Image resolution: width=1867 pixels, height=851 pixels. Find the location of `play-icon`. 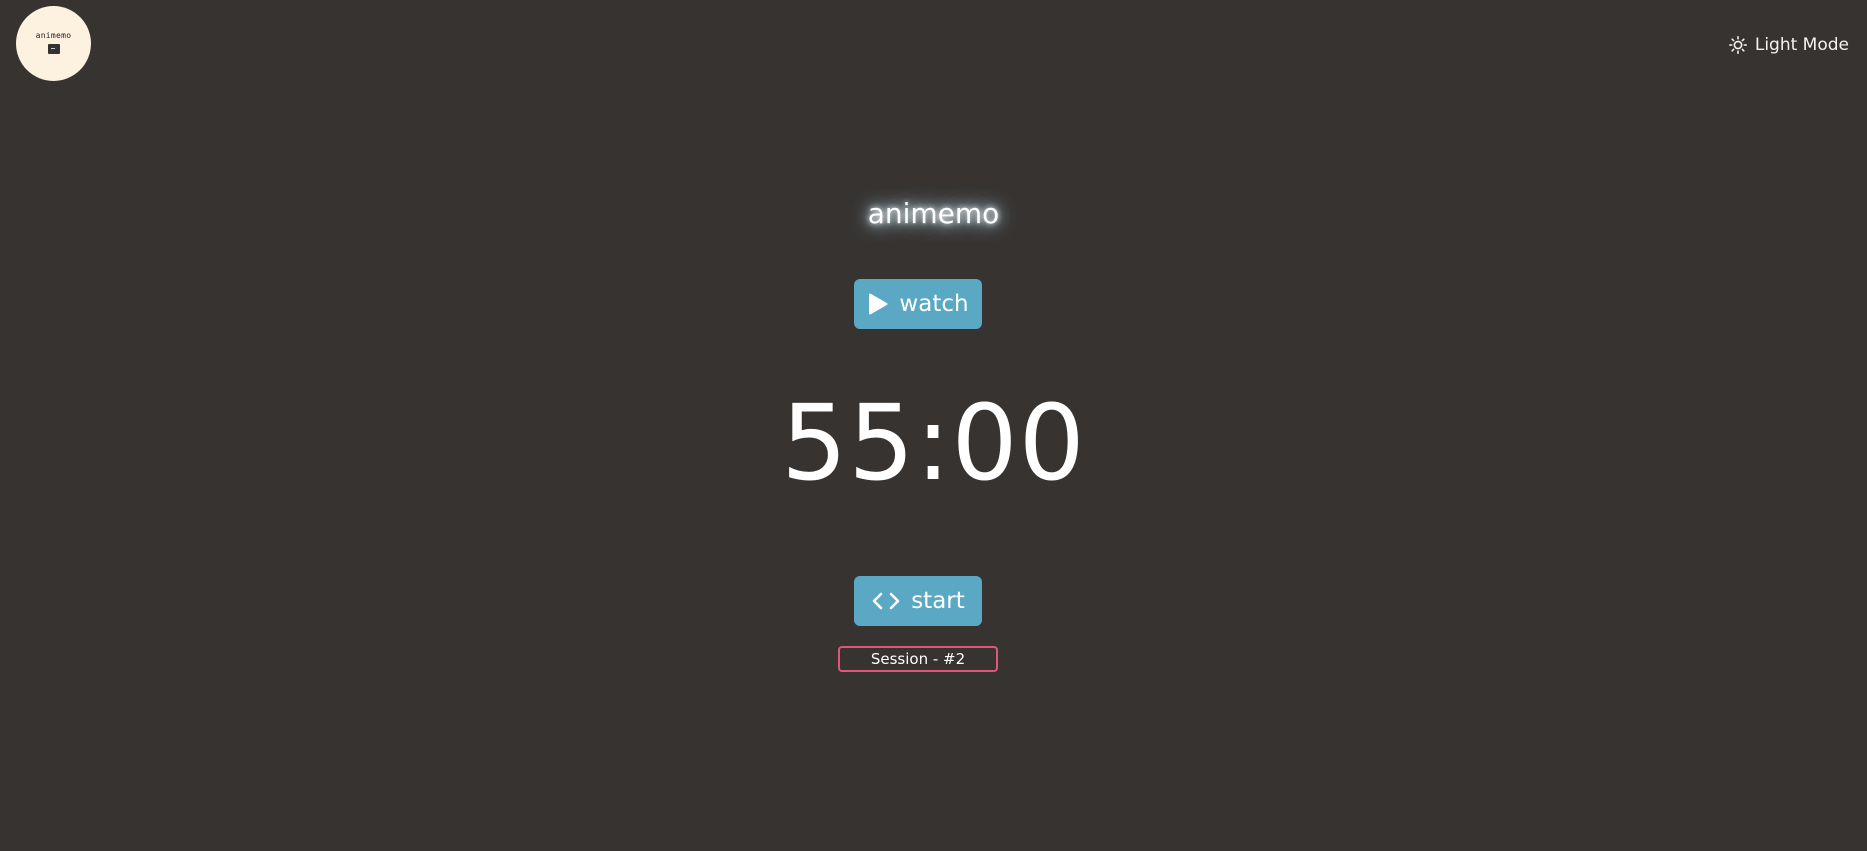

play-icon is located at coordinates (878, 304).